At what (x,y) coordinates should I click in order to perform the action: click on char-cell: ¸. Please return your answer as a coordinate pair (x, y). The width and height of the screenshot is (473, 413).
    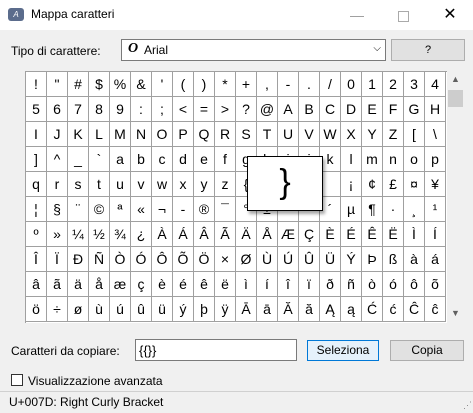
    Looking at the image, I should click on (414, 209).